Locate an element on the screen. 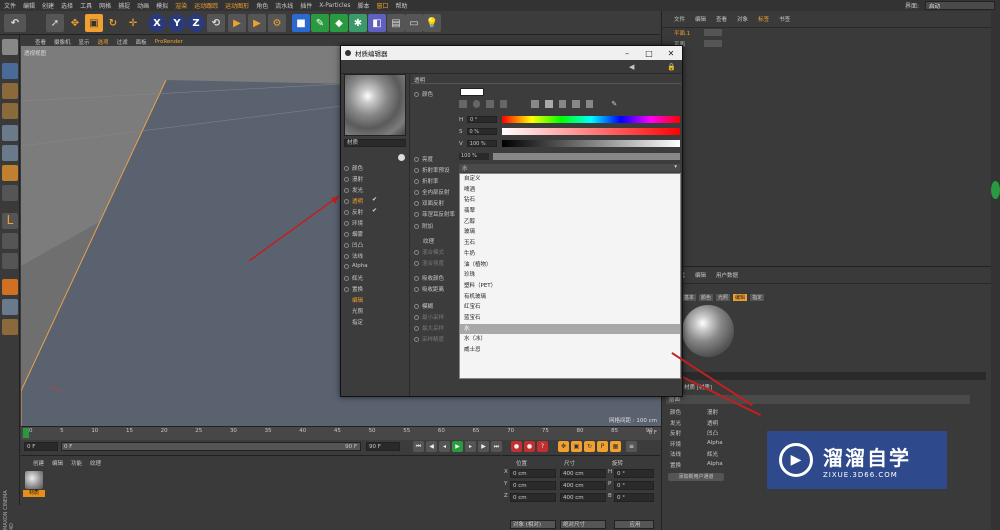  select-arrow-icon: ➚ is located at coordinates (55, 23).